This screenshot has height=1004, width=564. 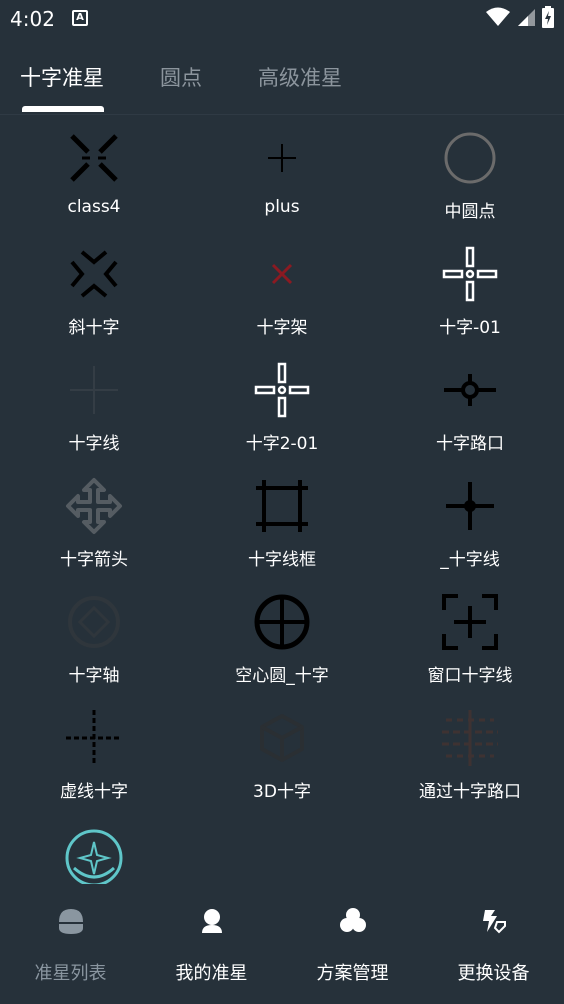 What do you see at coordinates (63, 109) in the screenshot?
I see `tab-indicator` at bounding box center [63, 109].